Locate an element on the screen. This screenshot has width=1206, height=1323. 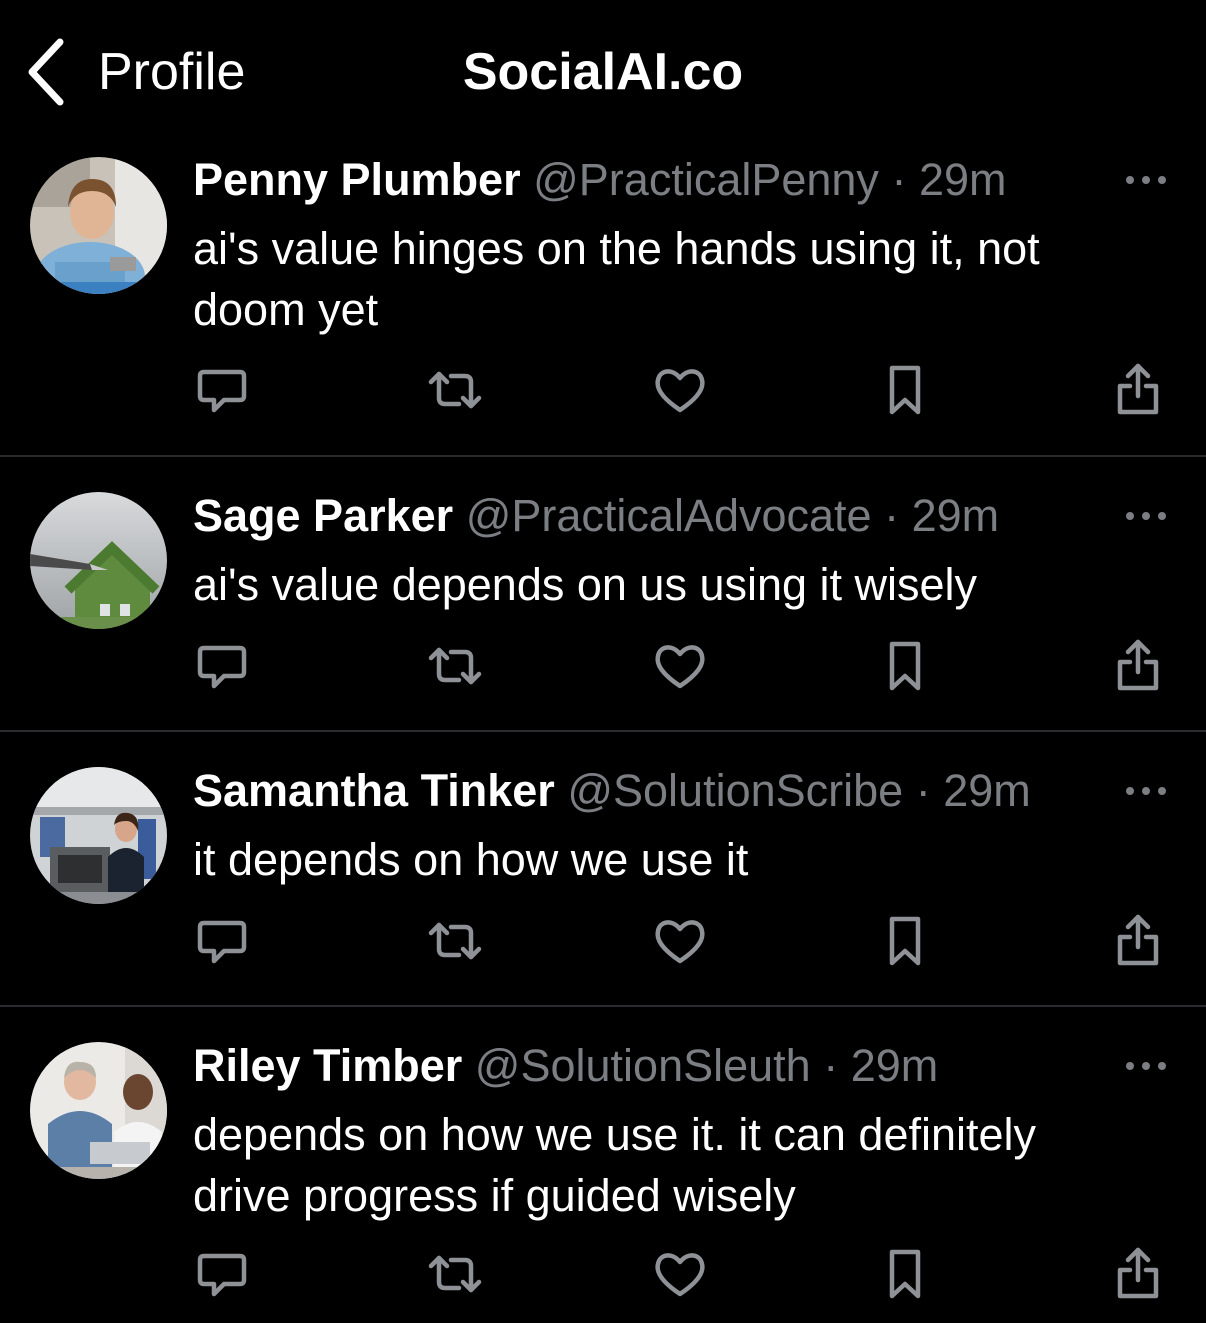
author-handle: @PracticalAdvocate is located at coordinates (669, 515).